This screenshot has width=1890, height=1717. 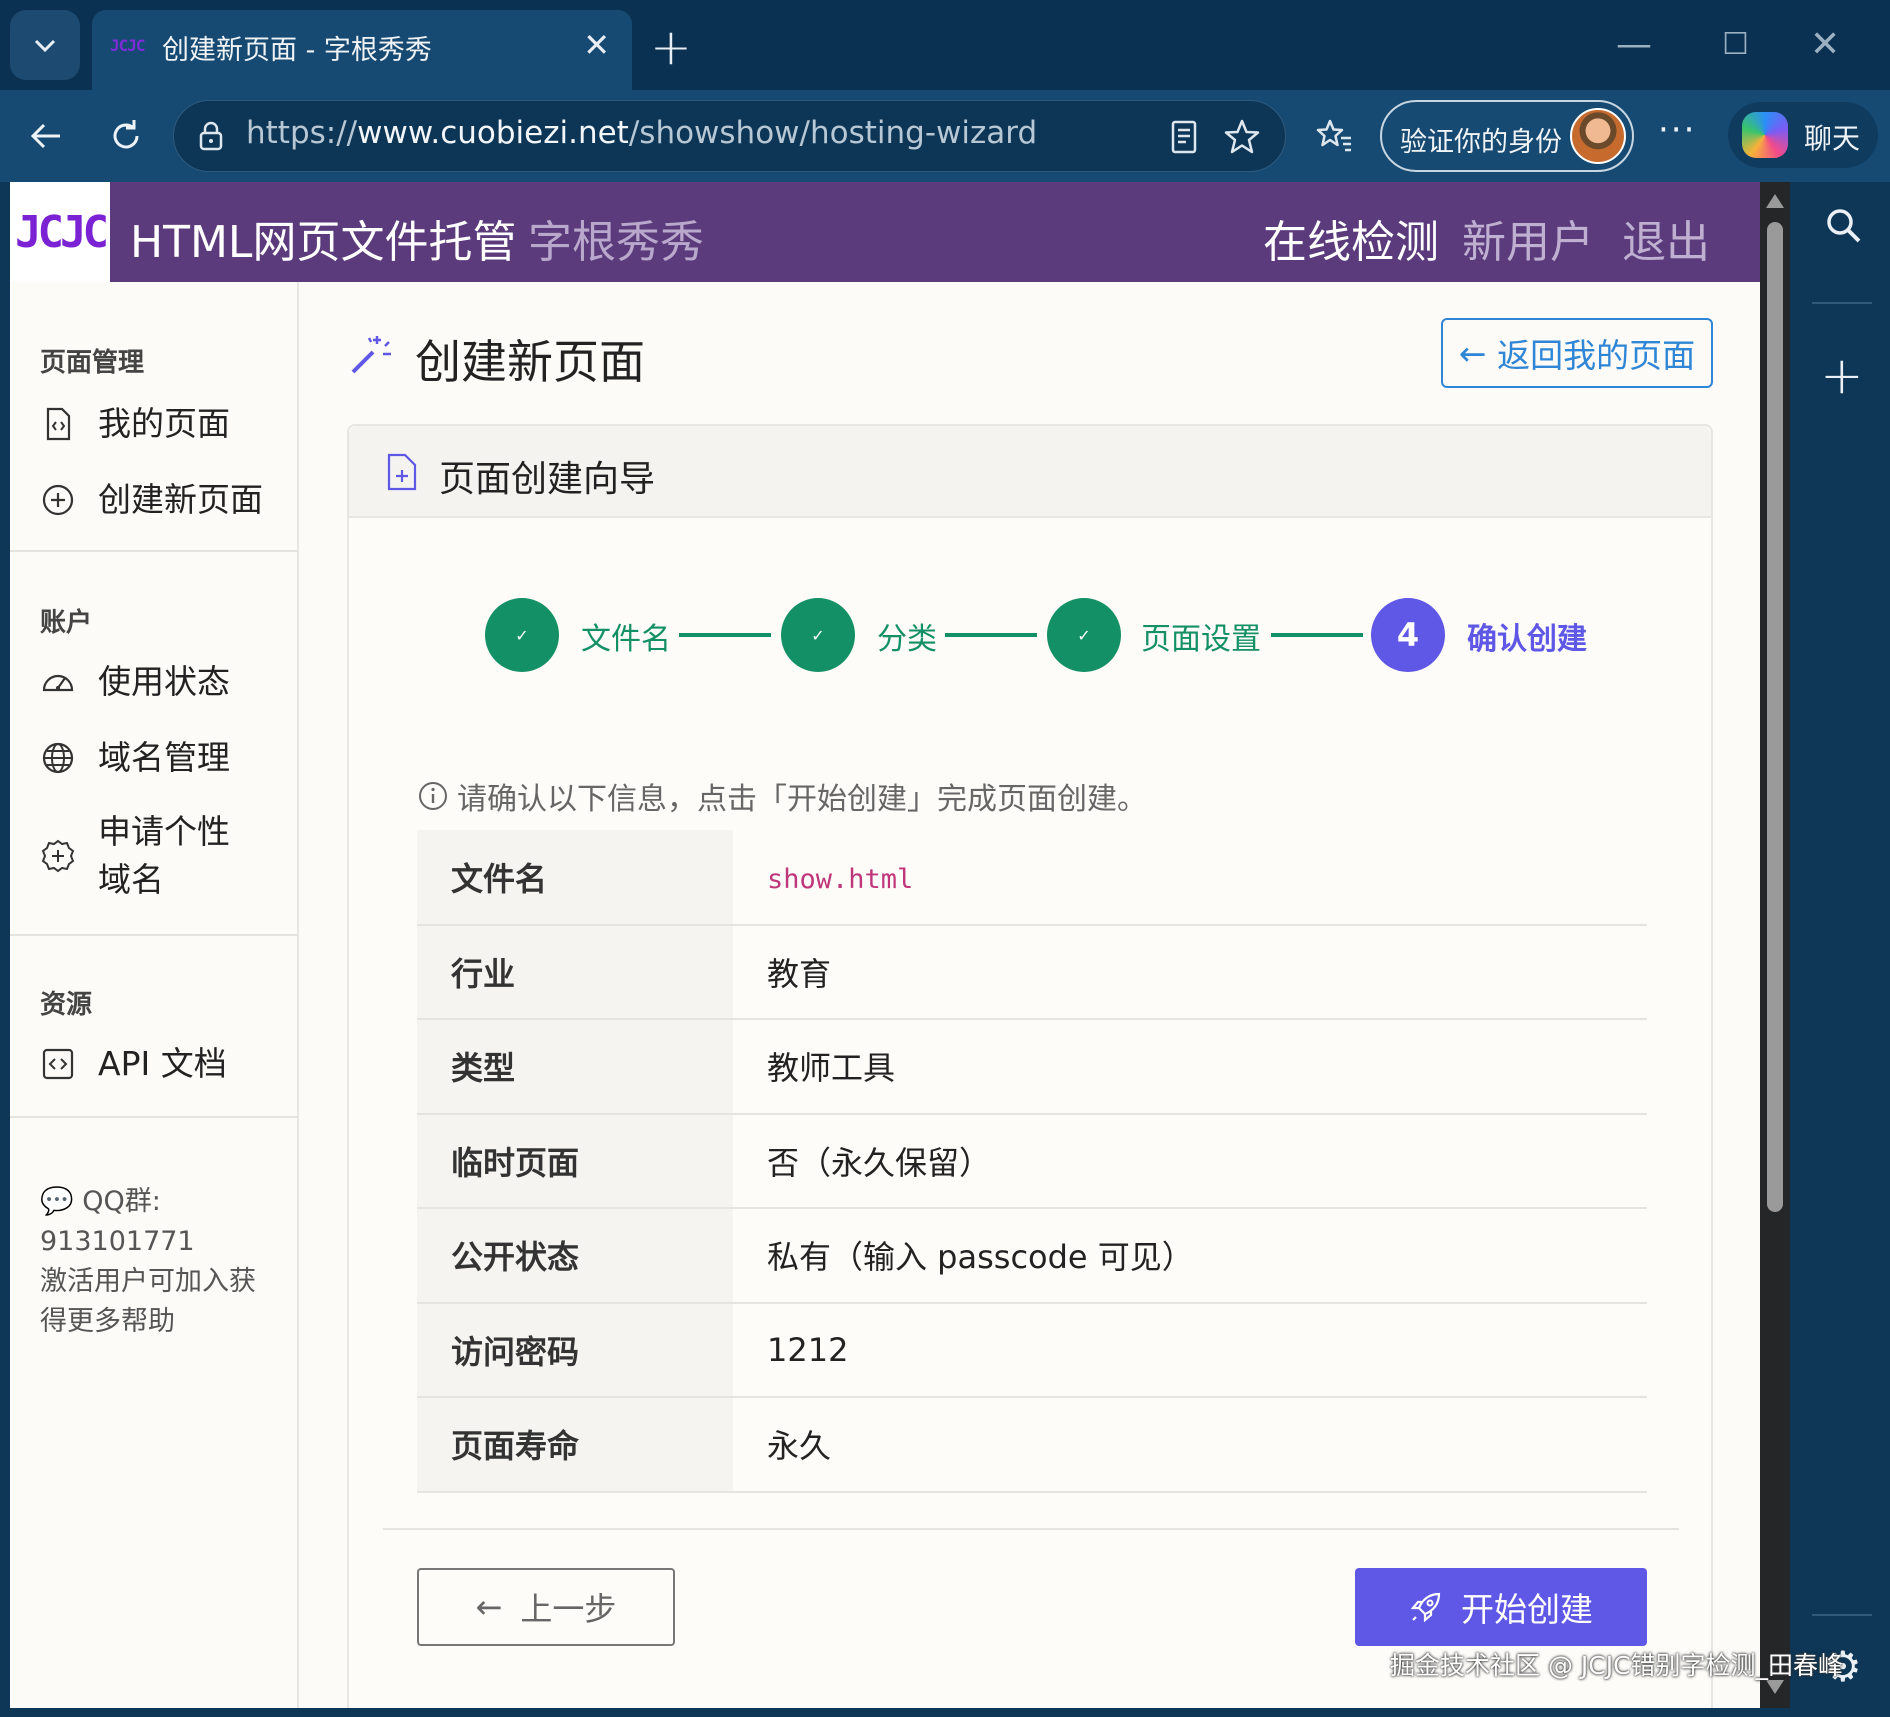 What do you see at coordinates (160, 1242) in the screenshot?
I see `qq-number: 913101771` at bounding box center [160, 1242].